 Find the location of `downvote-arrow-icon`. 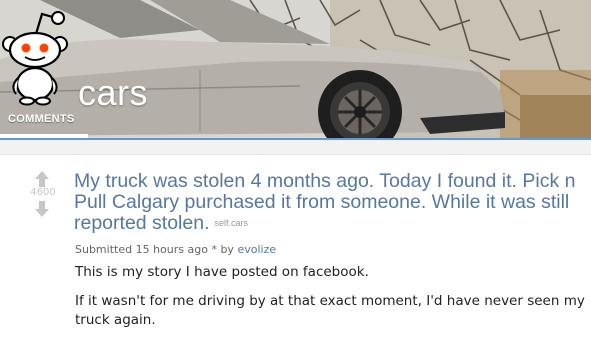

downvote-arrow-icon is located at coordinates (42, 209).